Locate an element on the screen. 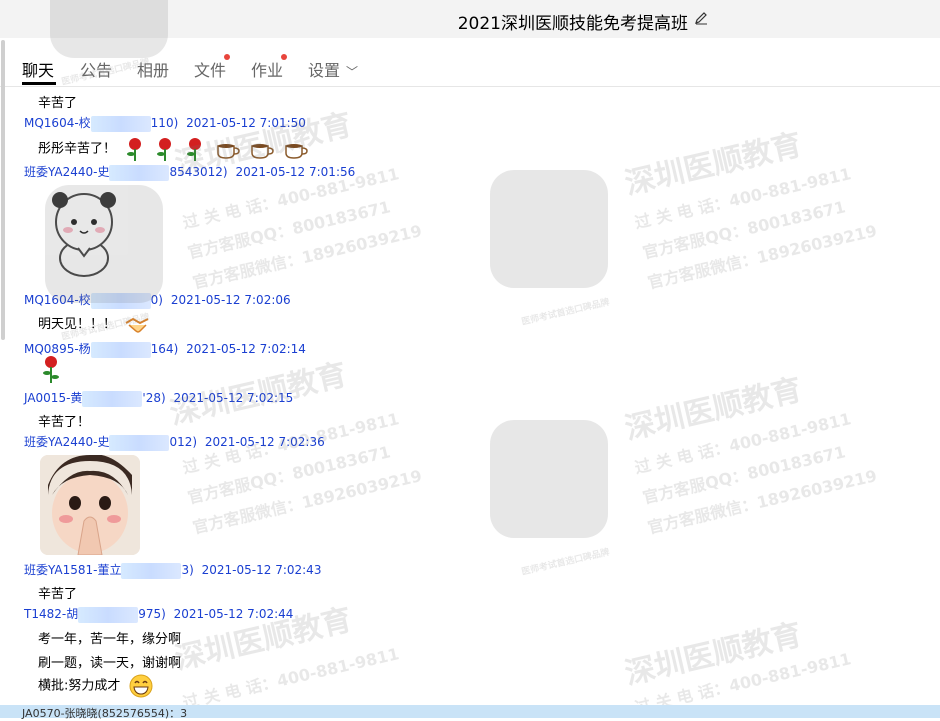 The height and width of the screenshot is (721, 940). message-sender: JA0015-黄 '28) 2021-05-12 7:02:15 is located at coordinates (158, 398).